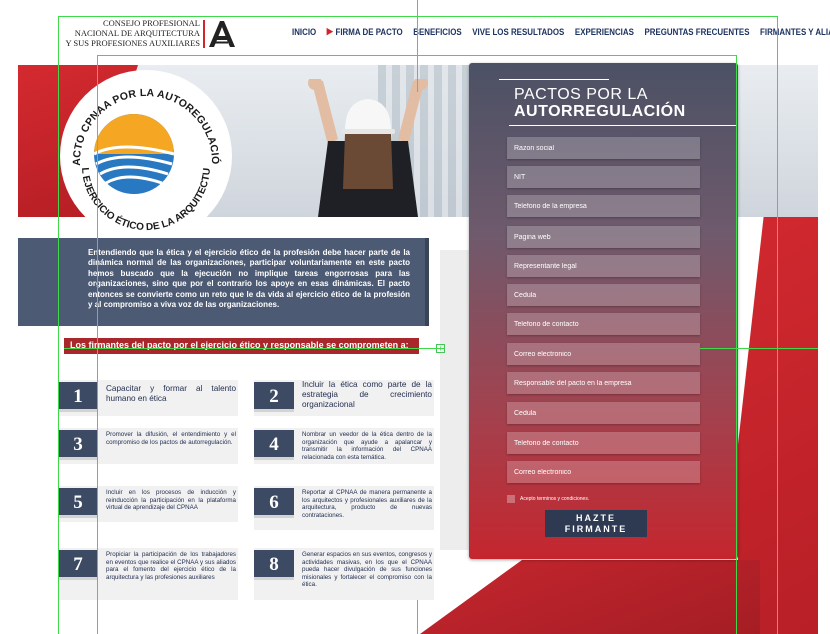 The width and height of the screenshot is (830, 634). I want to click on commitment-number: 1, so click(78, 397).